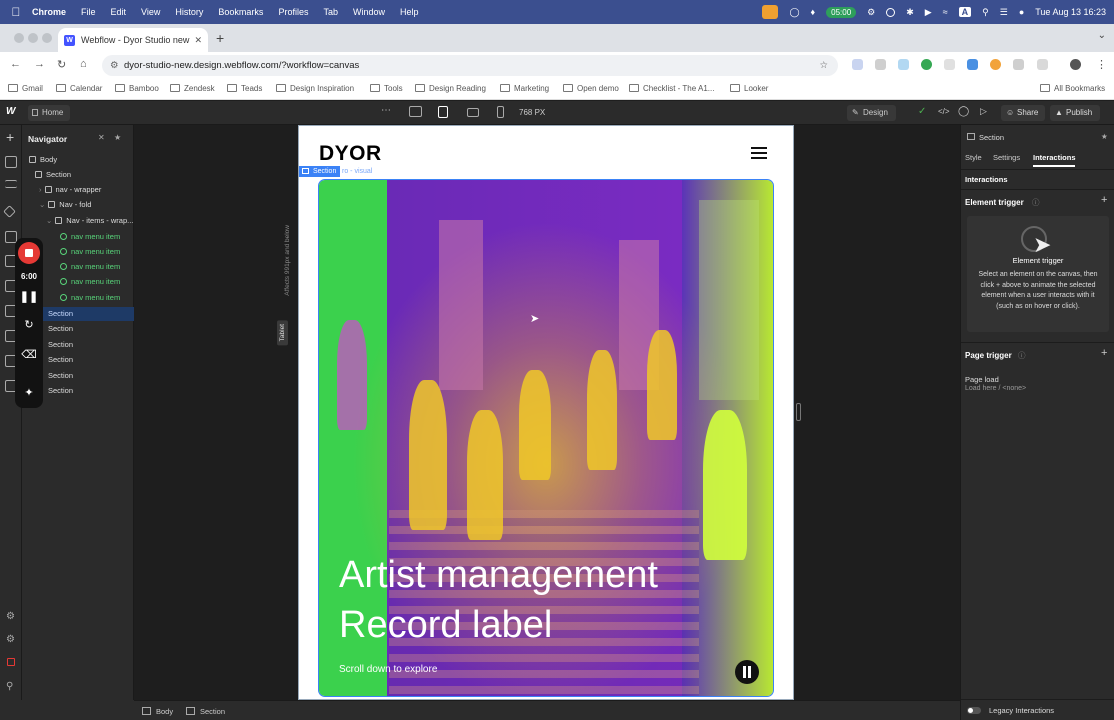  What do you see at coordinates (532, 112) in the screenshot?
I see `canvas-width-label: 768 PX` at bounding box center [532, 112].